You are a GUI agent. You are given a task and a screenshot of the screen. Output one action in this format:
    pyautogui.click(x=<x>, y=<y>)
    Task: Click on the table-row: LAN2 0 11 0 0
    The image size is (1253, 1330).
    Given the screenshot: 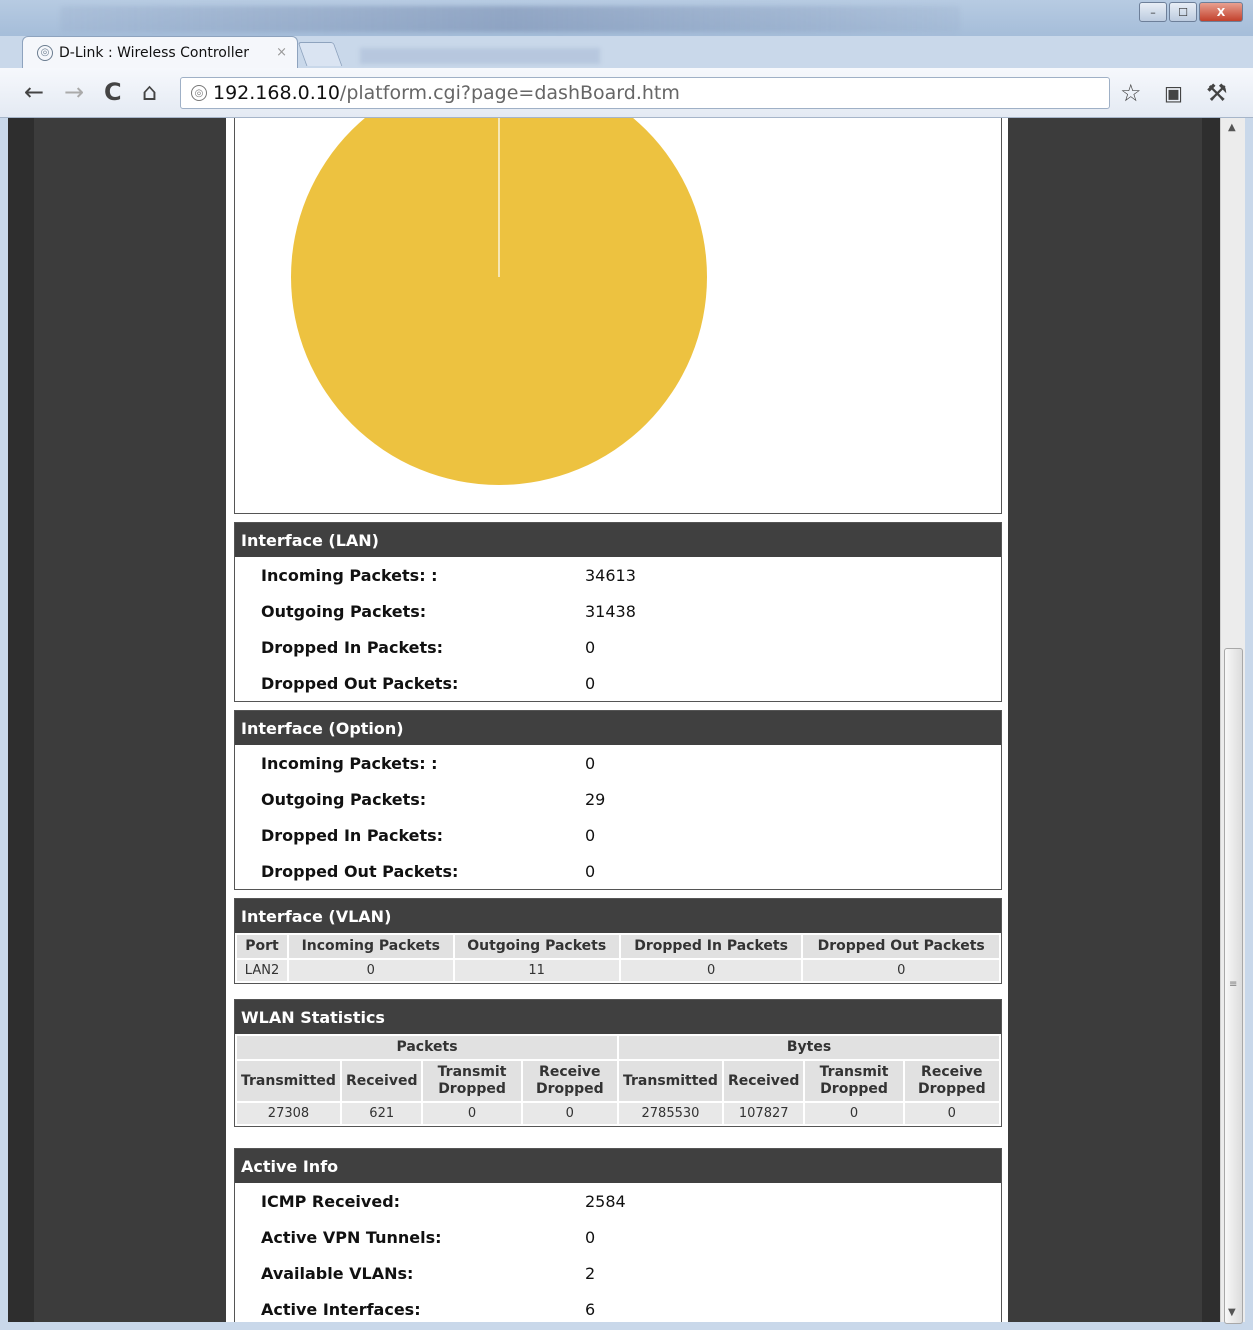 What is the action you would take?
    pyautogui.click(x=618, y=970)
    